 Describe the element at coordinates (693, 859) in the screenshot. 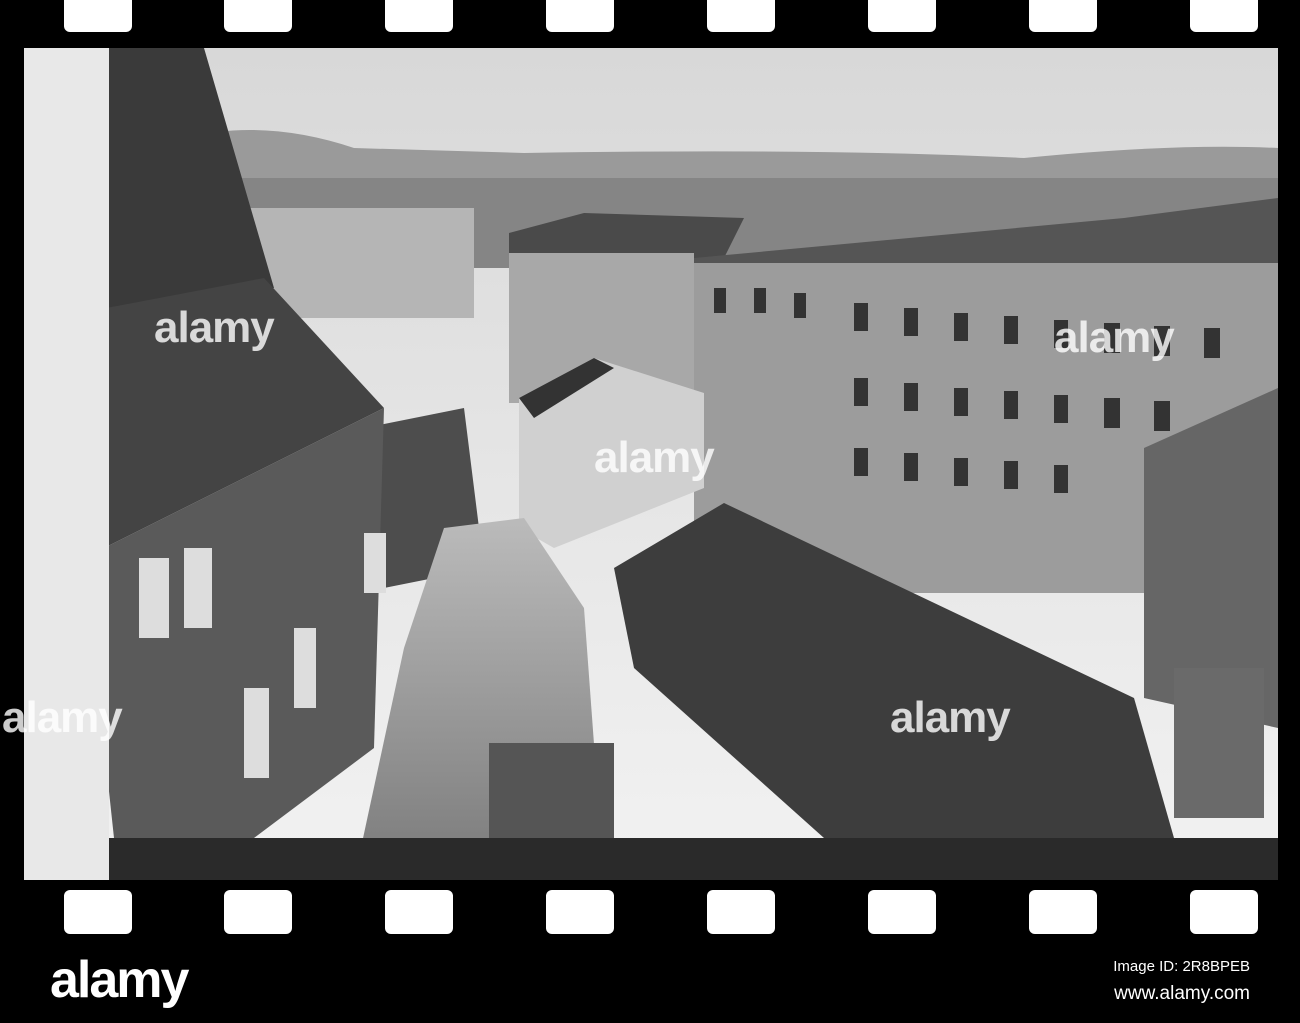

I see `foreground-ledge` at that location.